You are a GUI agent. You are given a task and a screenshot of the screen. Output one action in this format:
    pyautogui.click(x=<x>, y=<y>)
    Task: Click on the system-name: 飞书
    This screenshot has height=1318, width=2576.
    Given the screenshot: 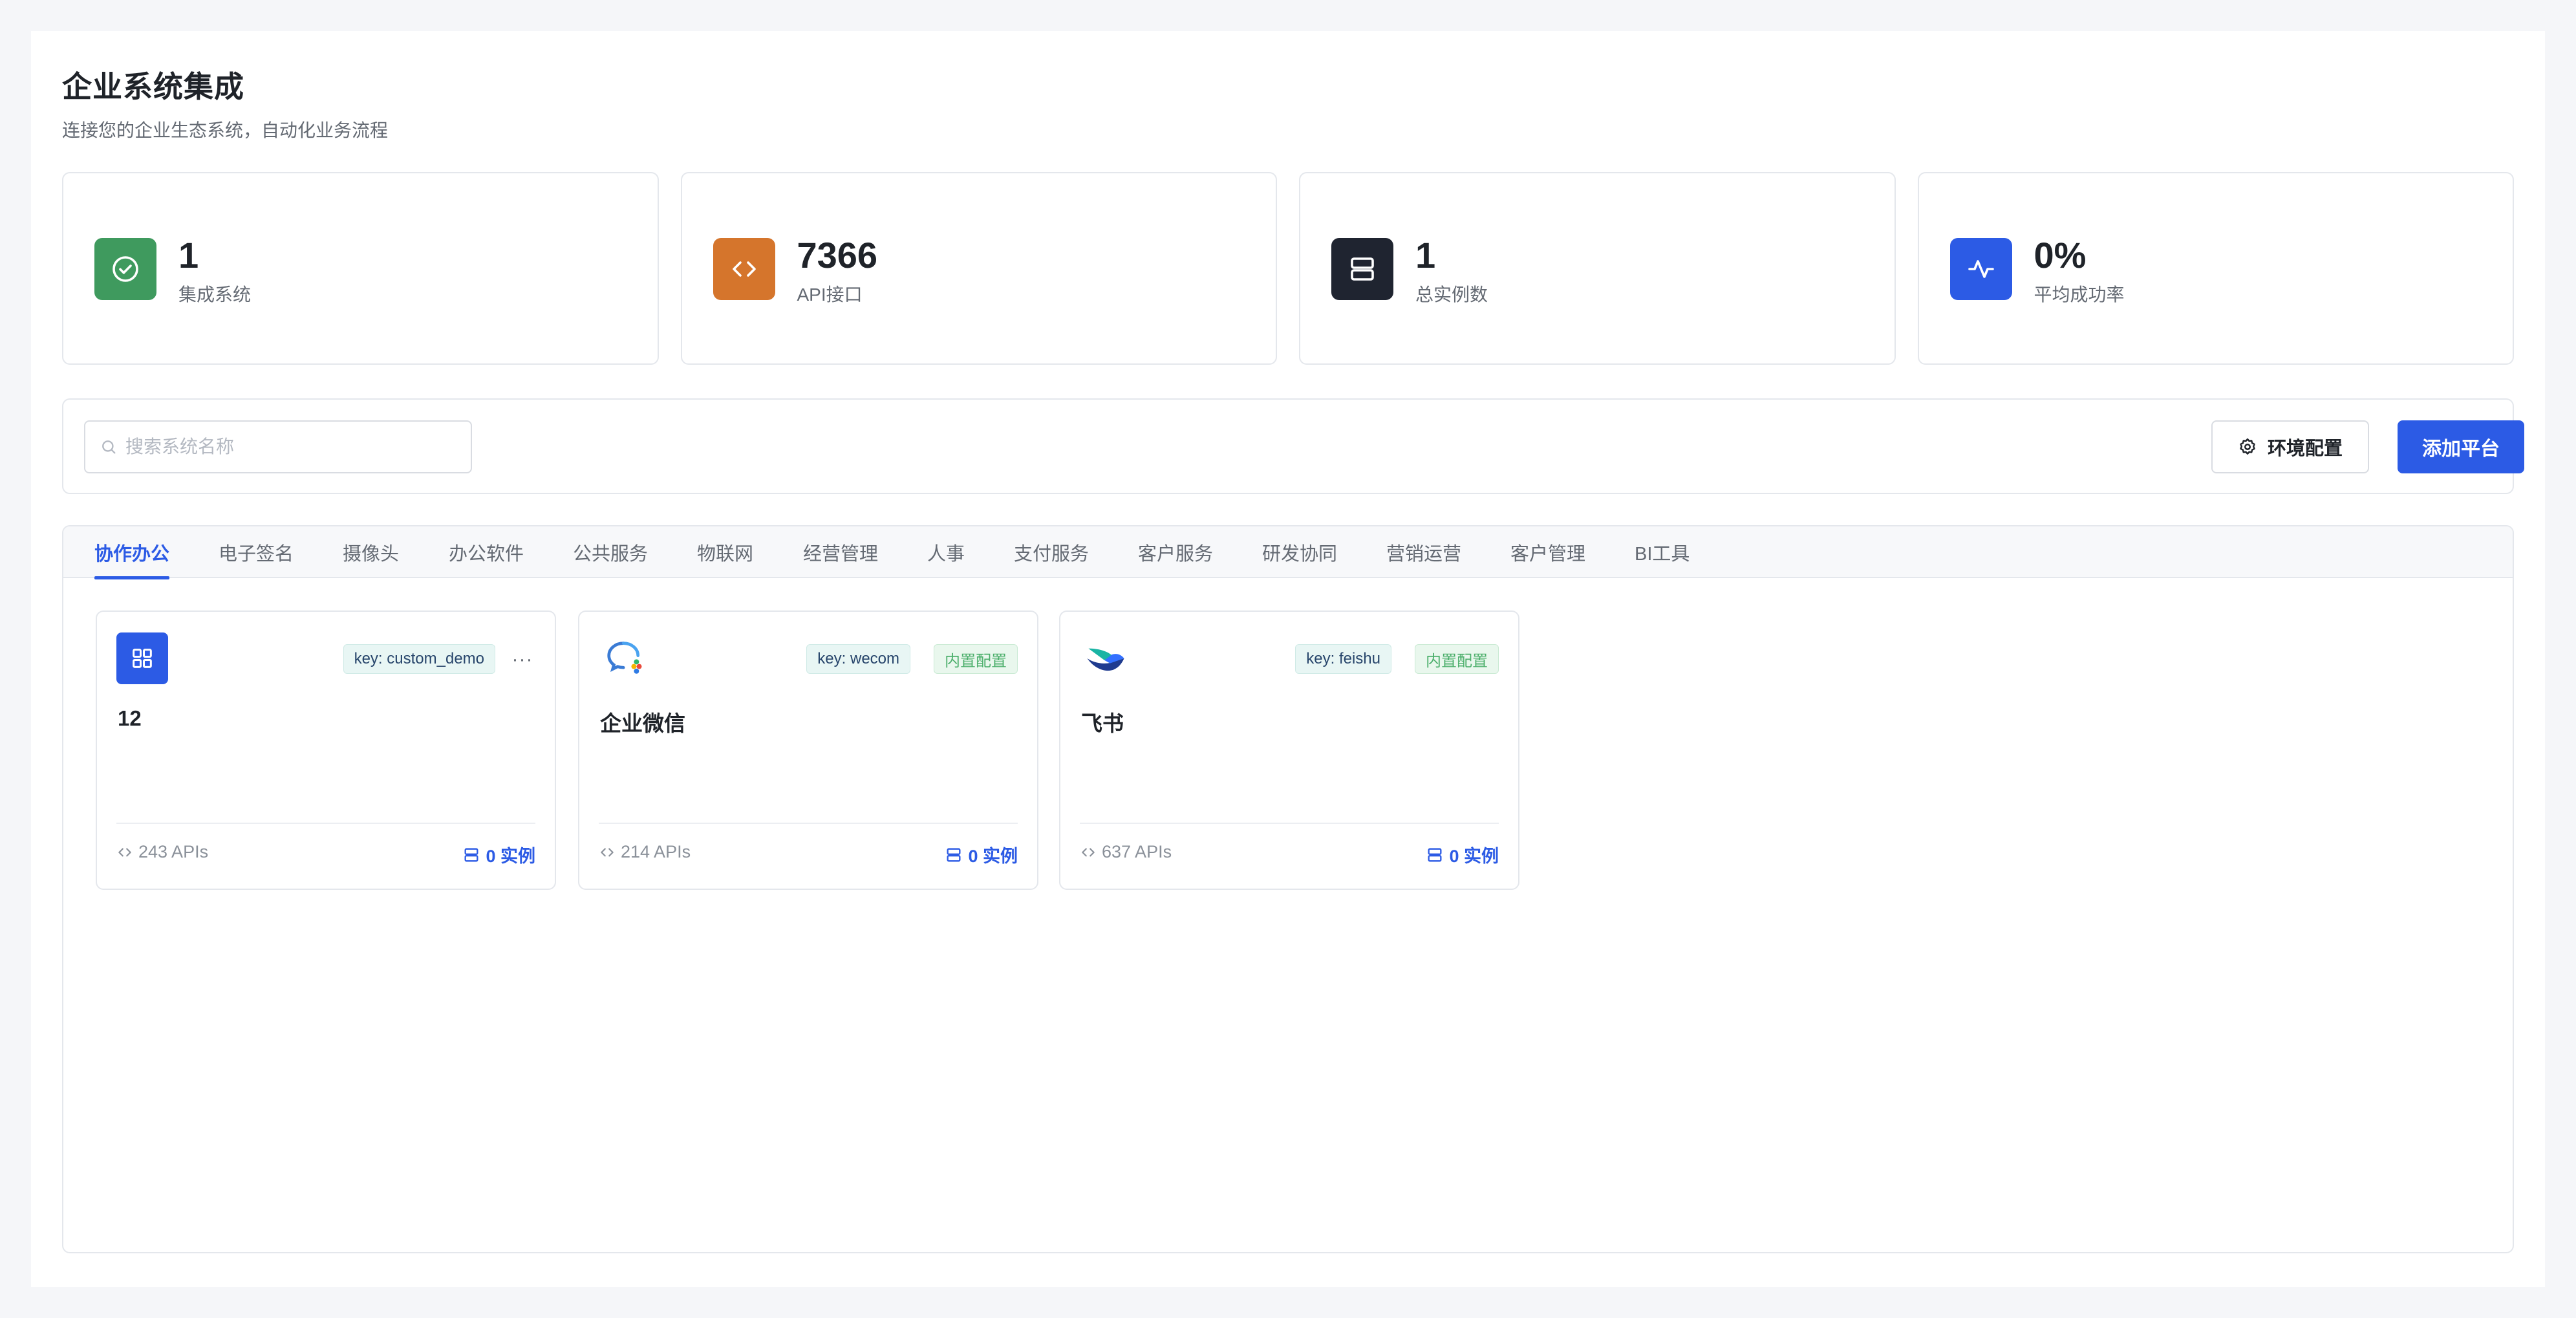 What is the action you would take?
    pyautogui.click(x=1102, y=723)
    